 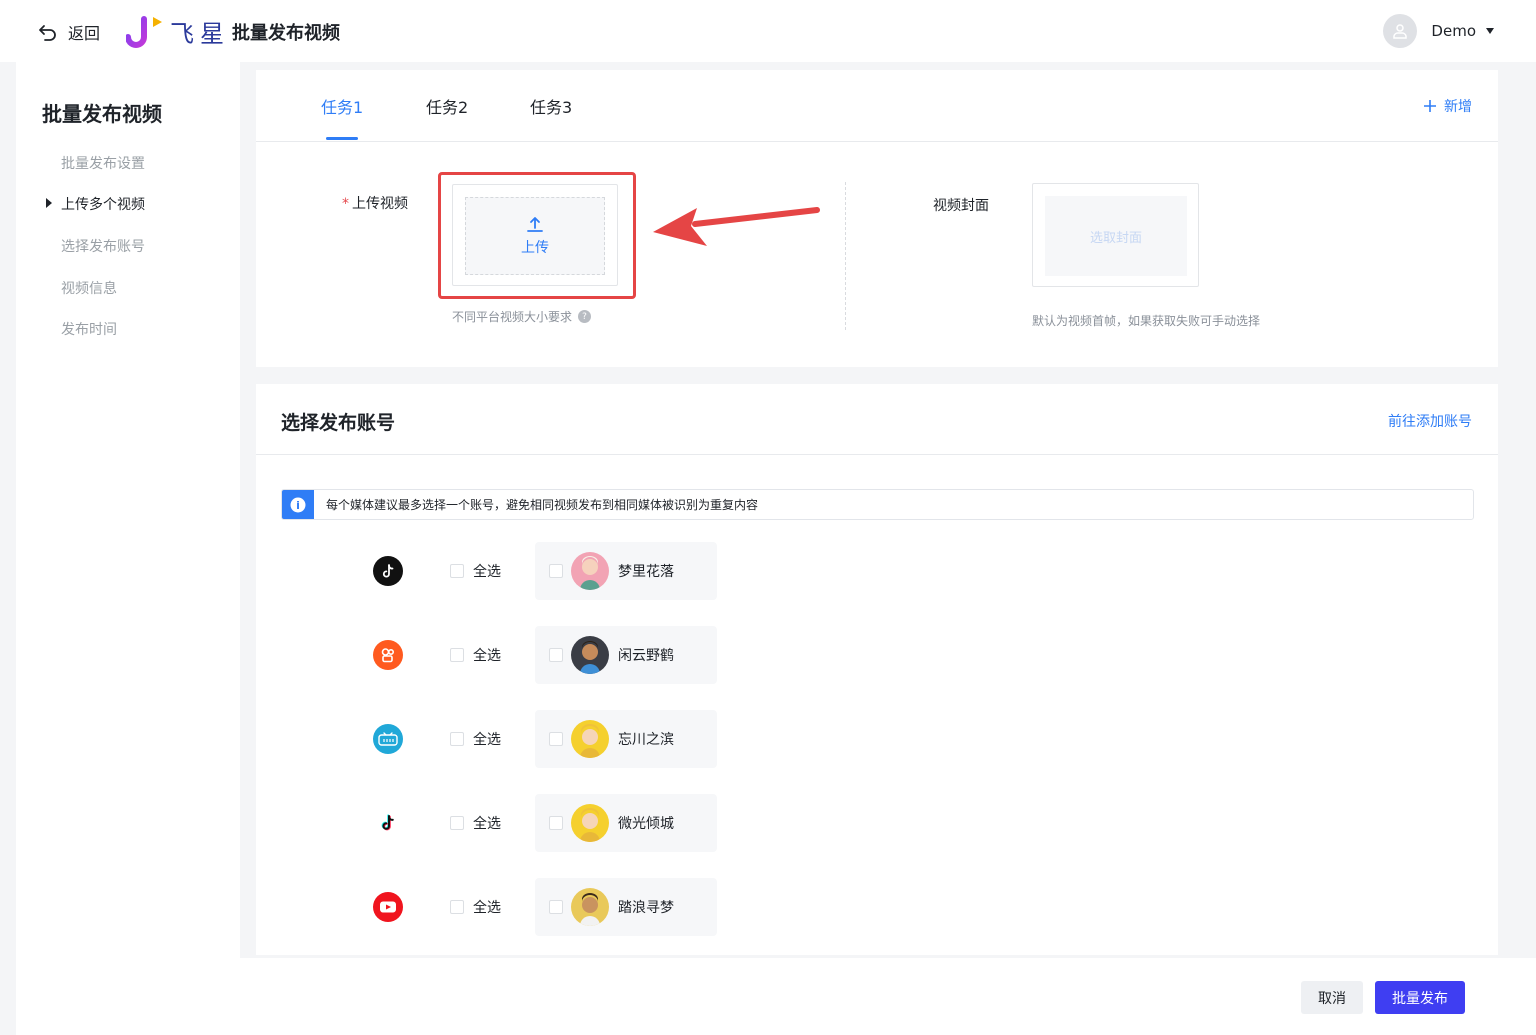 What do you see at coordinates (585, 316) in the screenshot?
I see `help-icon: ?` at bounding box center [585, 316].